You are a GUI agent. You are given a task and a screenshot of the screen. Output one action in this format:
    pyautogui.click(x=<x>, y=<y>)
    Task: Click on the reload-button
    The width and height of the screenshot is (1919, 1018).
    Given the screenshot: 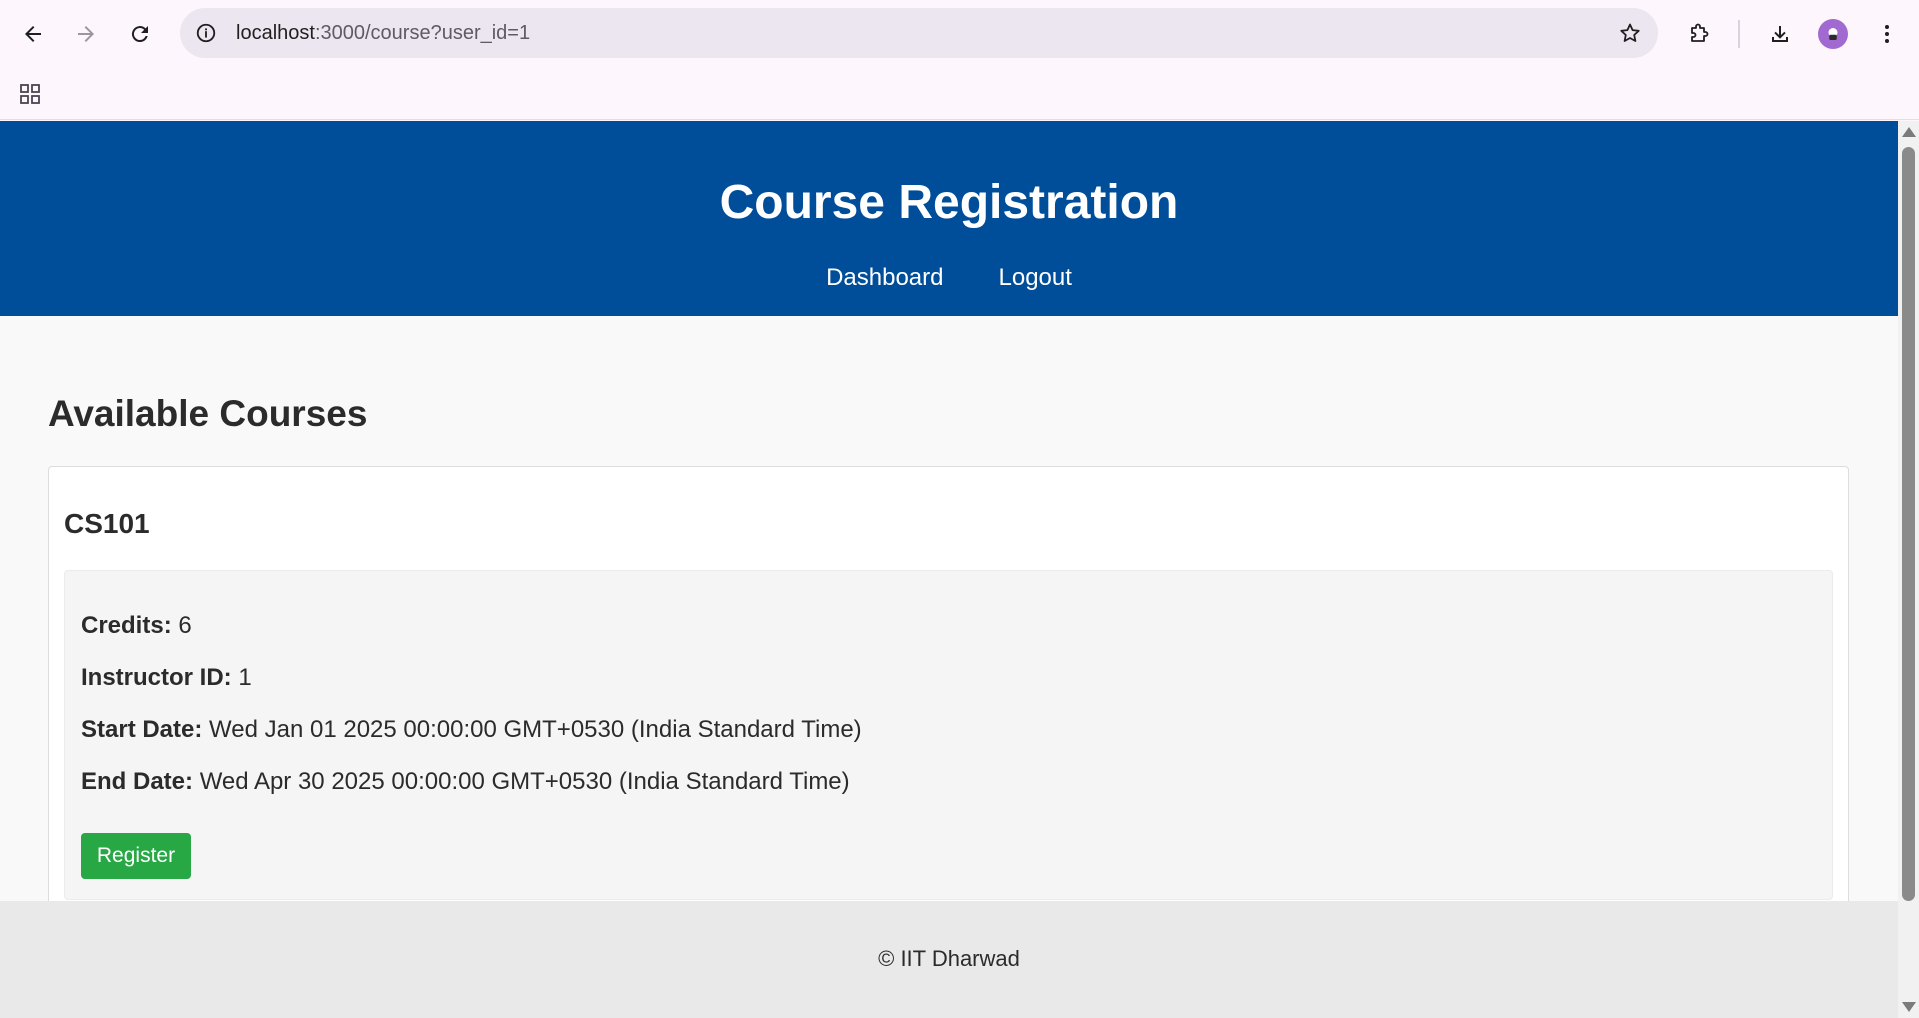 What is the action you would take?
    pyautogui.click(x=140, y=34)
    